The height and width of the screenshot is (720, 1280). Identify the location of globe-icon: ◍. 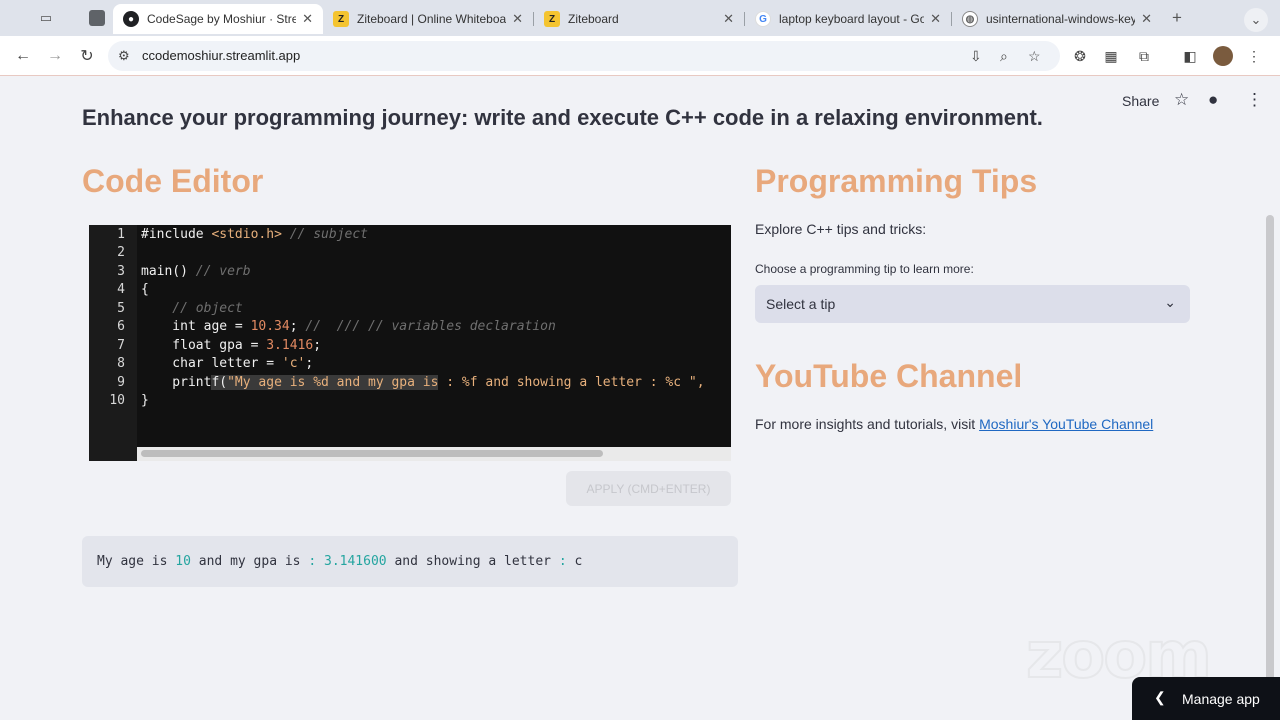
(970, 19).